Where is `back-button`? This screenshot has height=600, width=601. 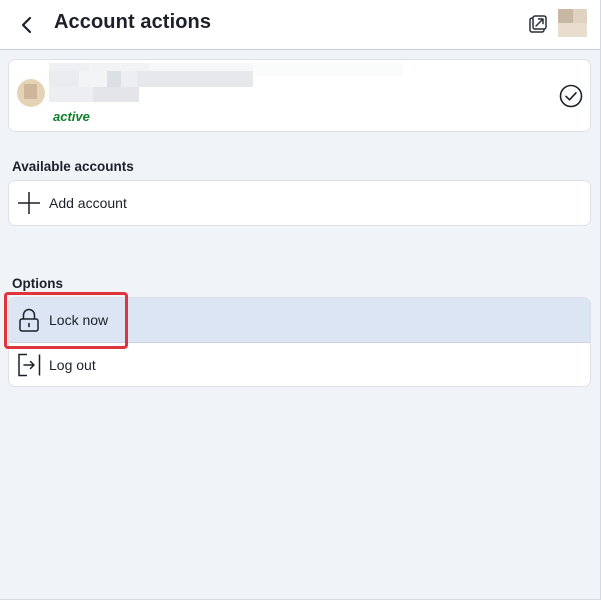
back-button is located at coordinates (27, 25).